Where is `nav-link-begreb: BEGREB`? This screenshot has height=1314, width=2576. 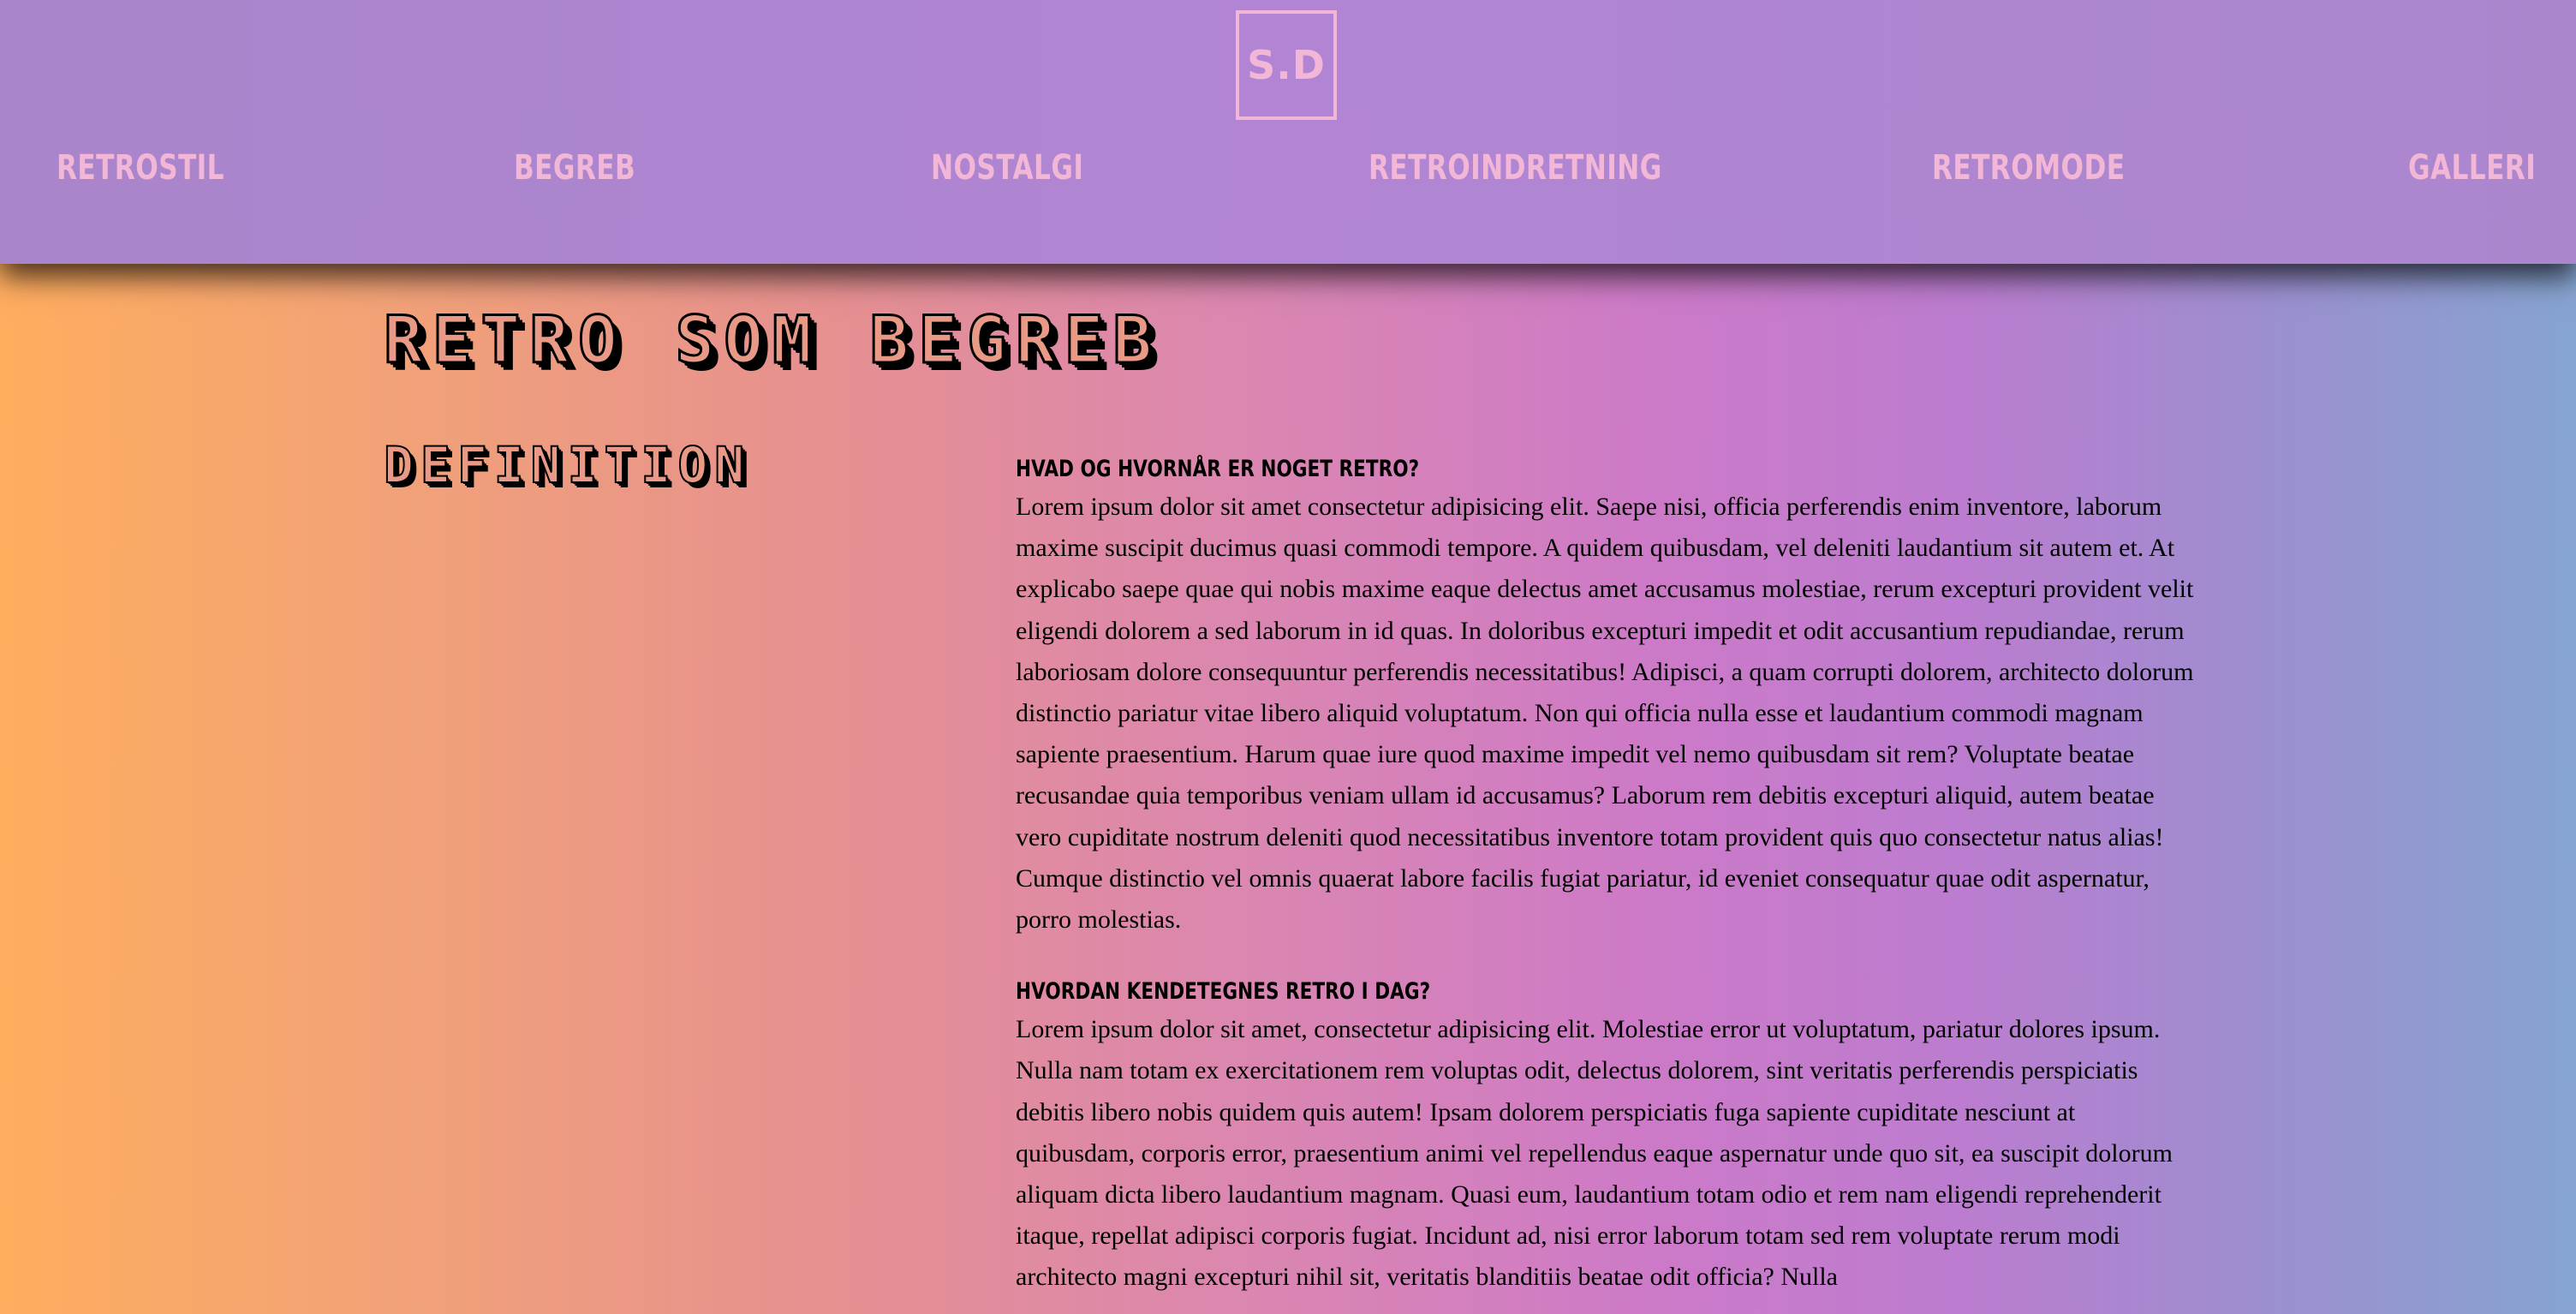 nav-link-begreb: BEGREB is located at coordinates (574, 168).